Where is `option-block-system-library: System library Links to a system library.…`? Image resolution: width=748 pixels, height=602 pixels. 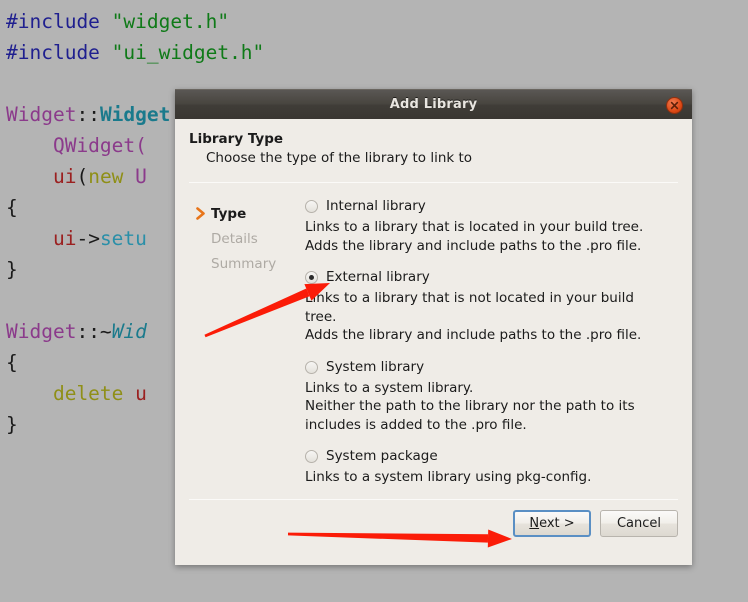 option-block-system-library: System library Links to a system library.… is located at coordinates (490, 396).